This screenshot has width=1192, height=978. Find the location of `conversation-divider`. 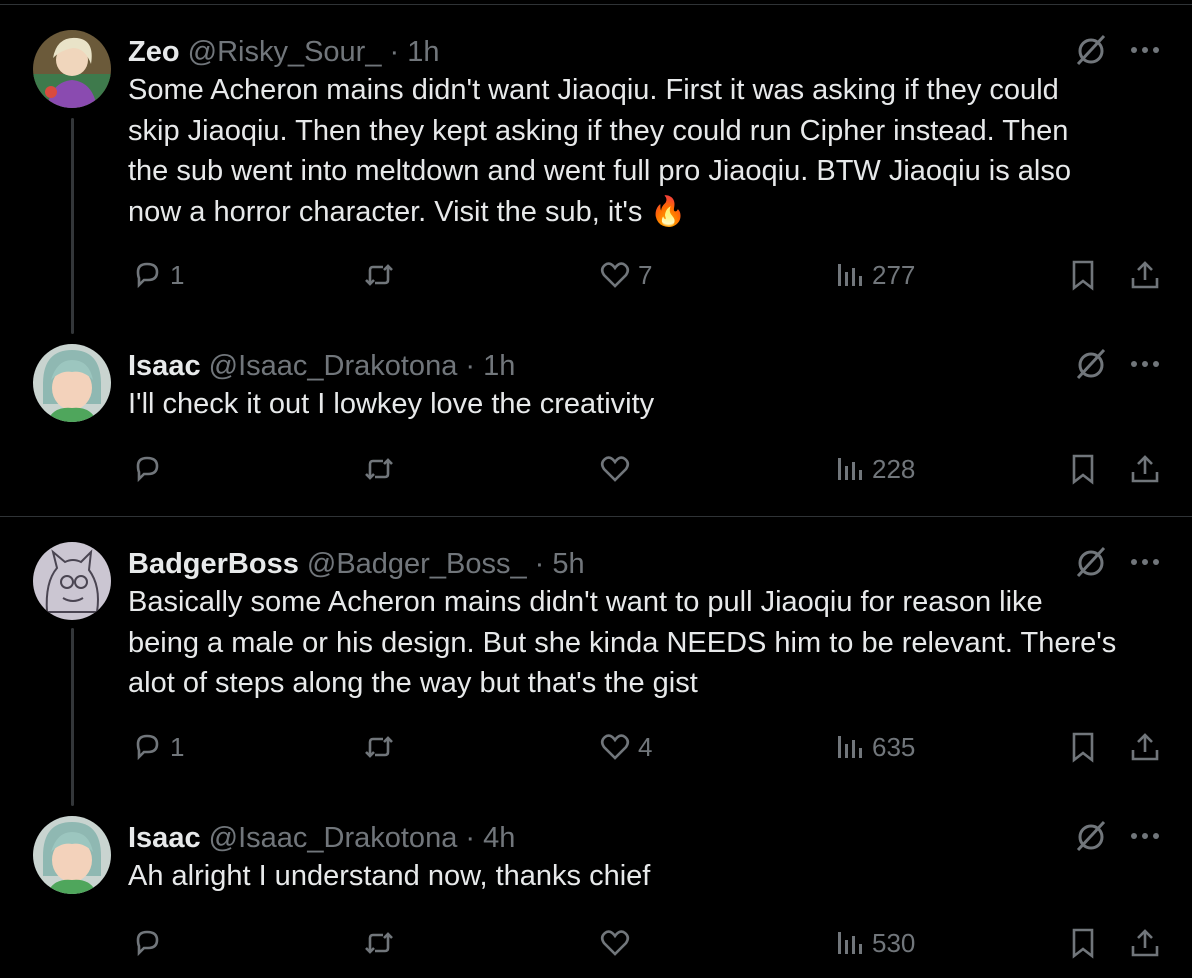

conversation-divider is located at coordinates (596, 516).